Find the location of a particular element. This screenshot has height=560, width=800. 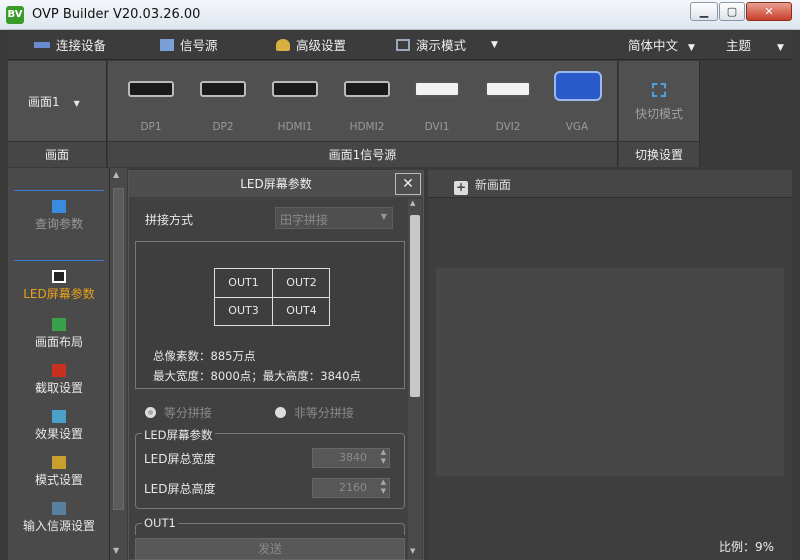

port-label: DVI1 is located at coordinates (437, 127).